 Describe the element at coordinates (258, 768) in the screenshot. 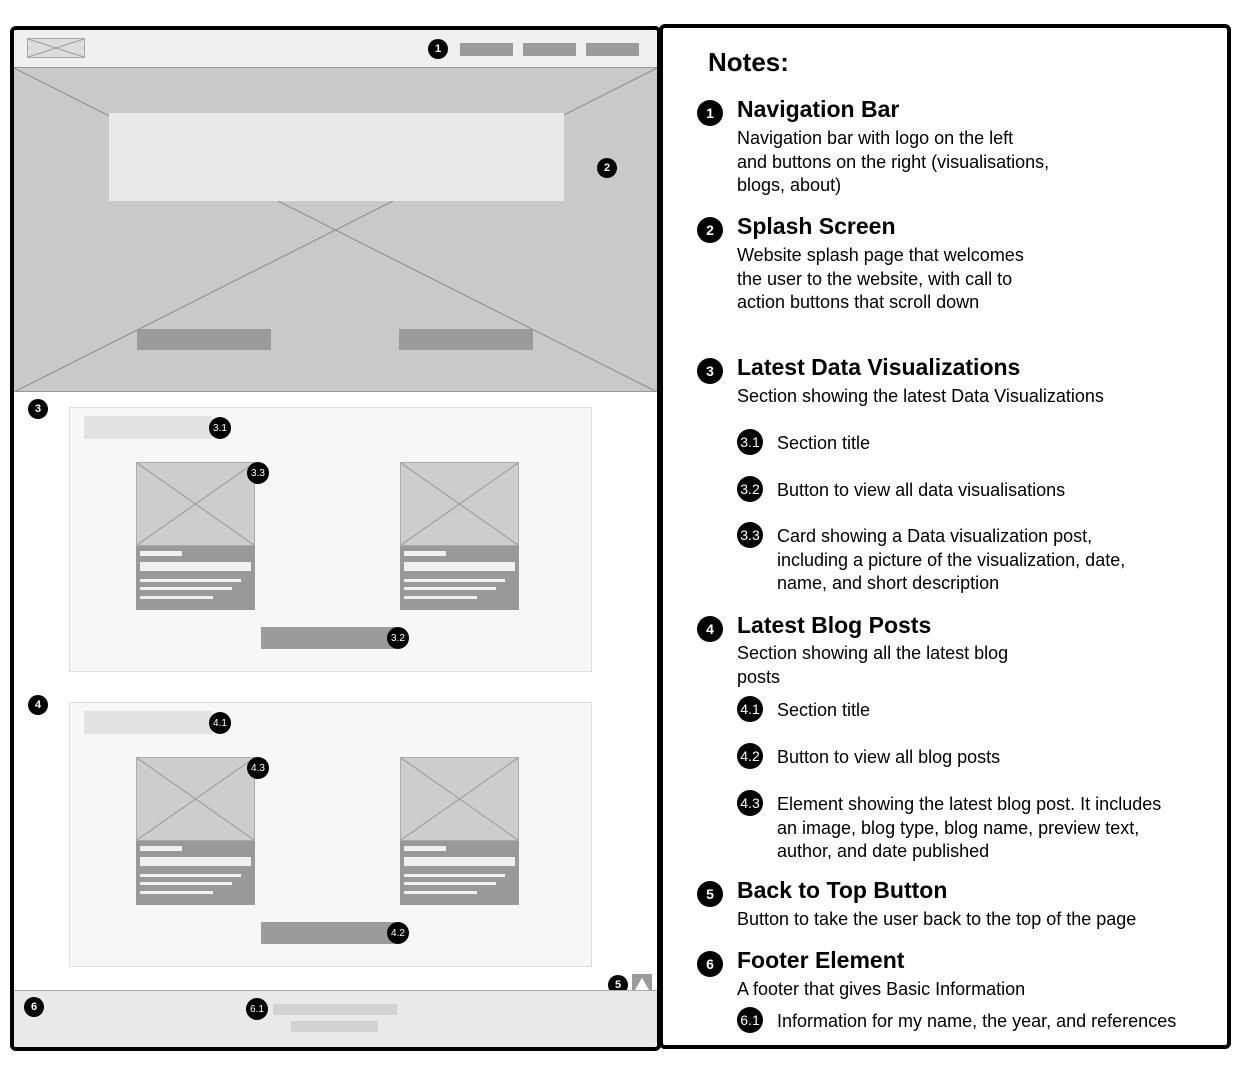

I see `marker-blog-card: 4.3` at that location.